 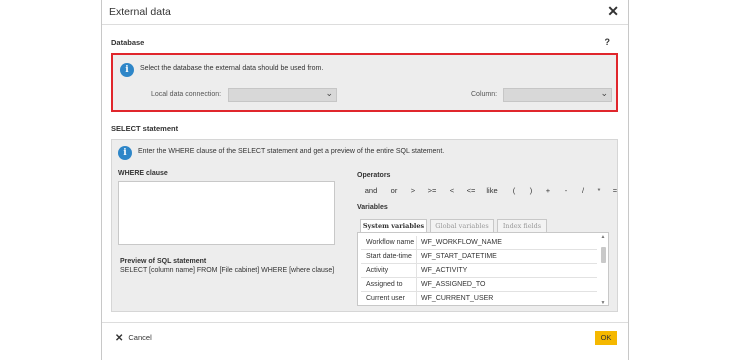 What do you see at coordinates (365, 322) in the screenshot?
I see `footer-divider` at bounding box center [365, 322].